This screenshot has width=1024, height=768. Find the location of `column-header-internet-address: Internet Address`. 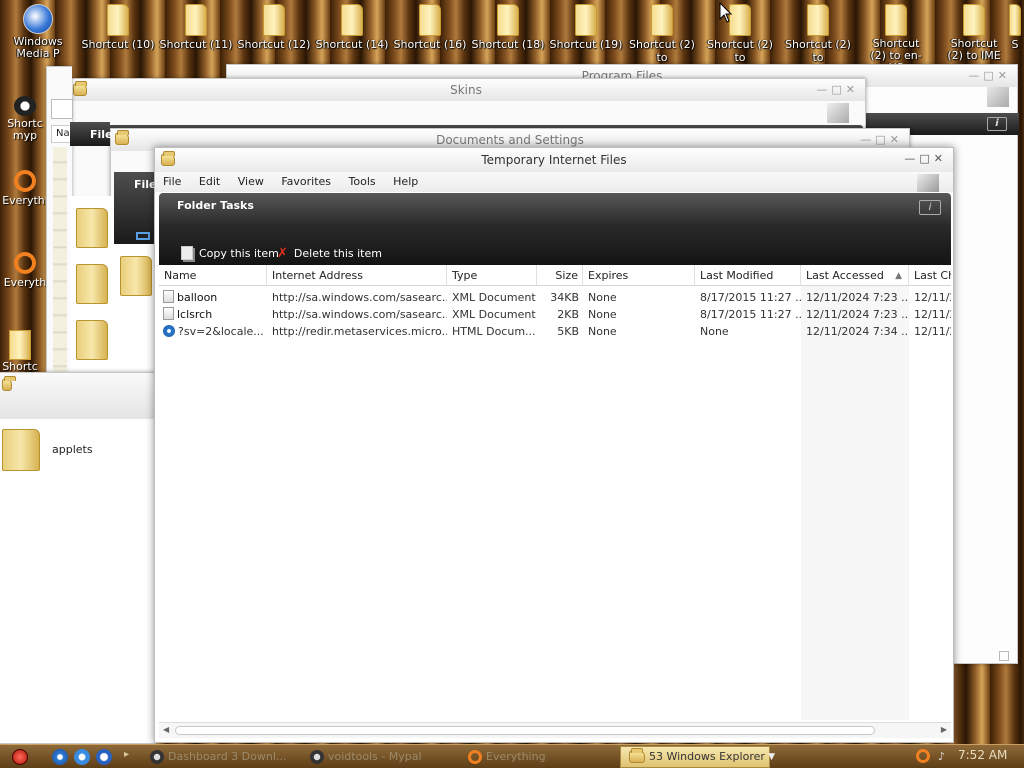

column-header-internet-address: Internet Address is located at coordinates (357, 275).